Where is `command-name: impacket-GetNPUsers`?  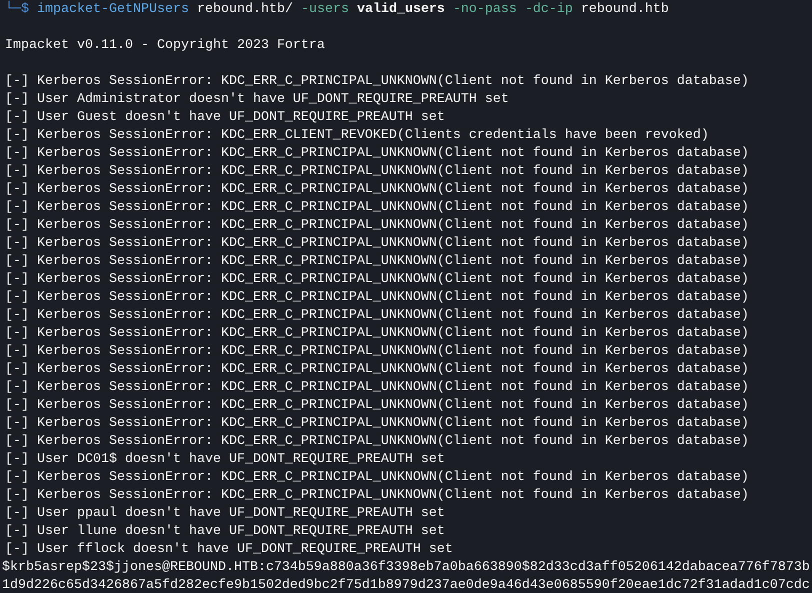
command-name: impacket-GetNPUsers is located at coordinates (113, 9).